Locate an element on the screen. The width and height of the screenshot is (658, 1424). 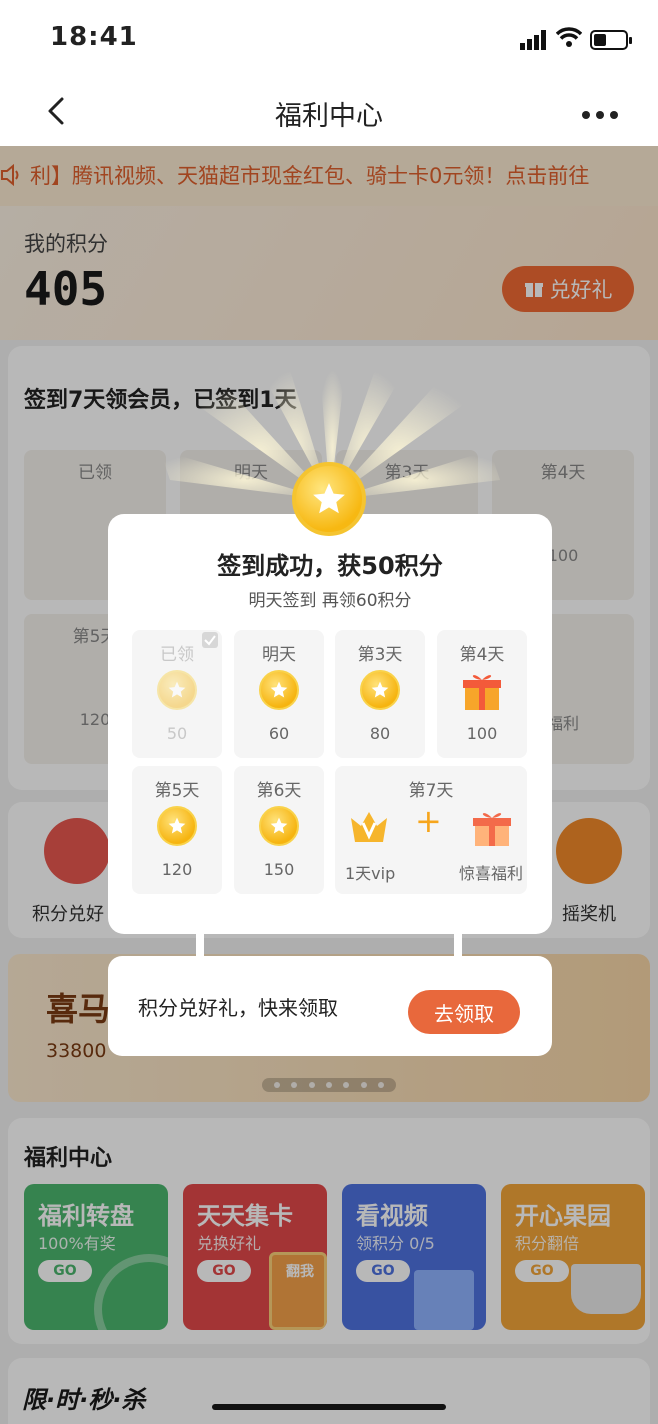
claim-button: 去领取 is located at coordinates (464, 1012).